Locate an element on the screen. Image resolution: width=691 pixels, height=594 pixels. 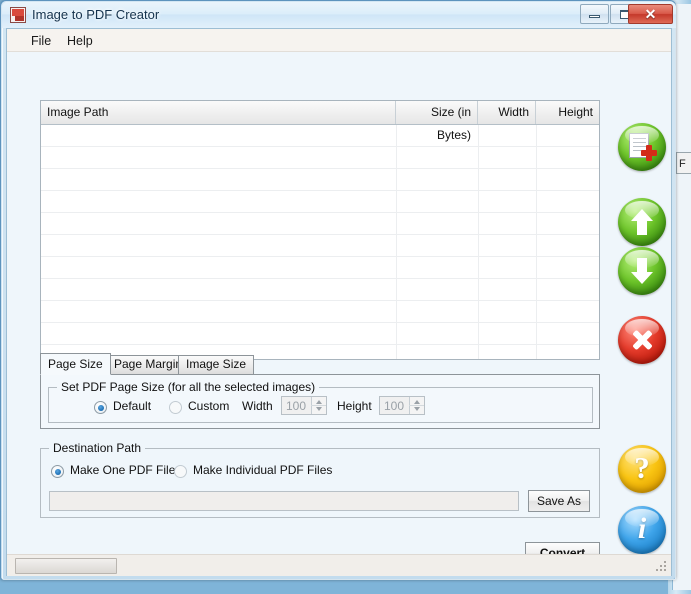
height-value: 100 is located at coordinates (394, 406).